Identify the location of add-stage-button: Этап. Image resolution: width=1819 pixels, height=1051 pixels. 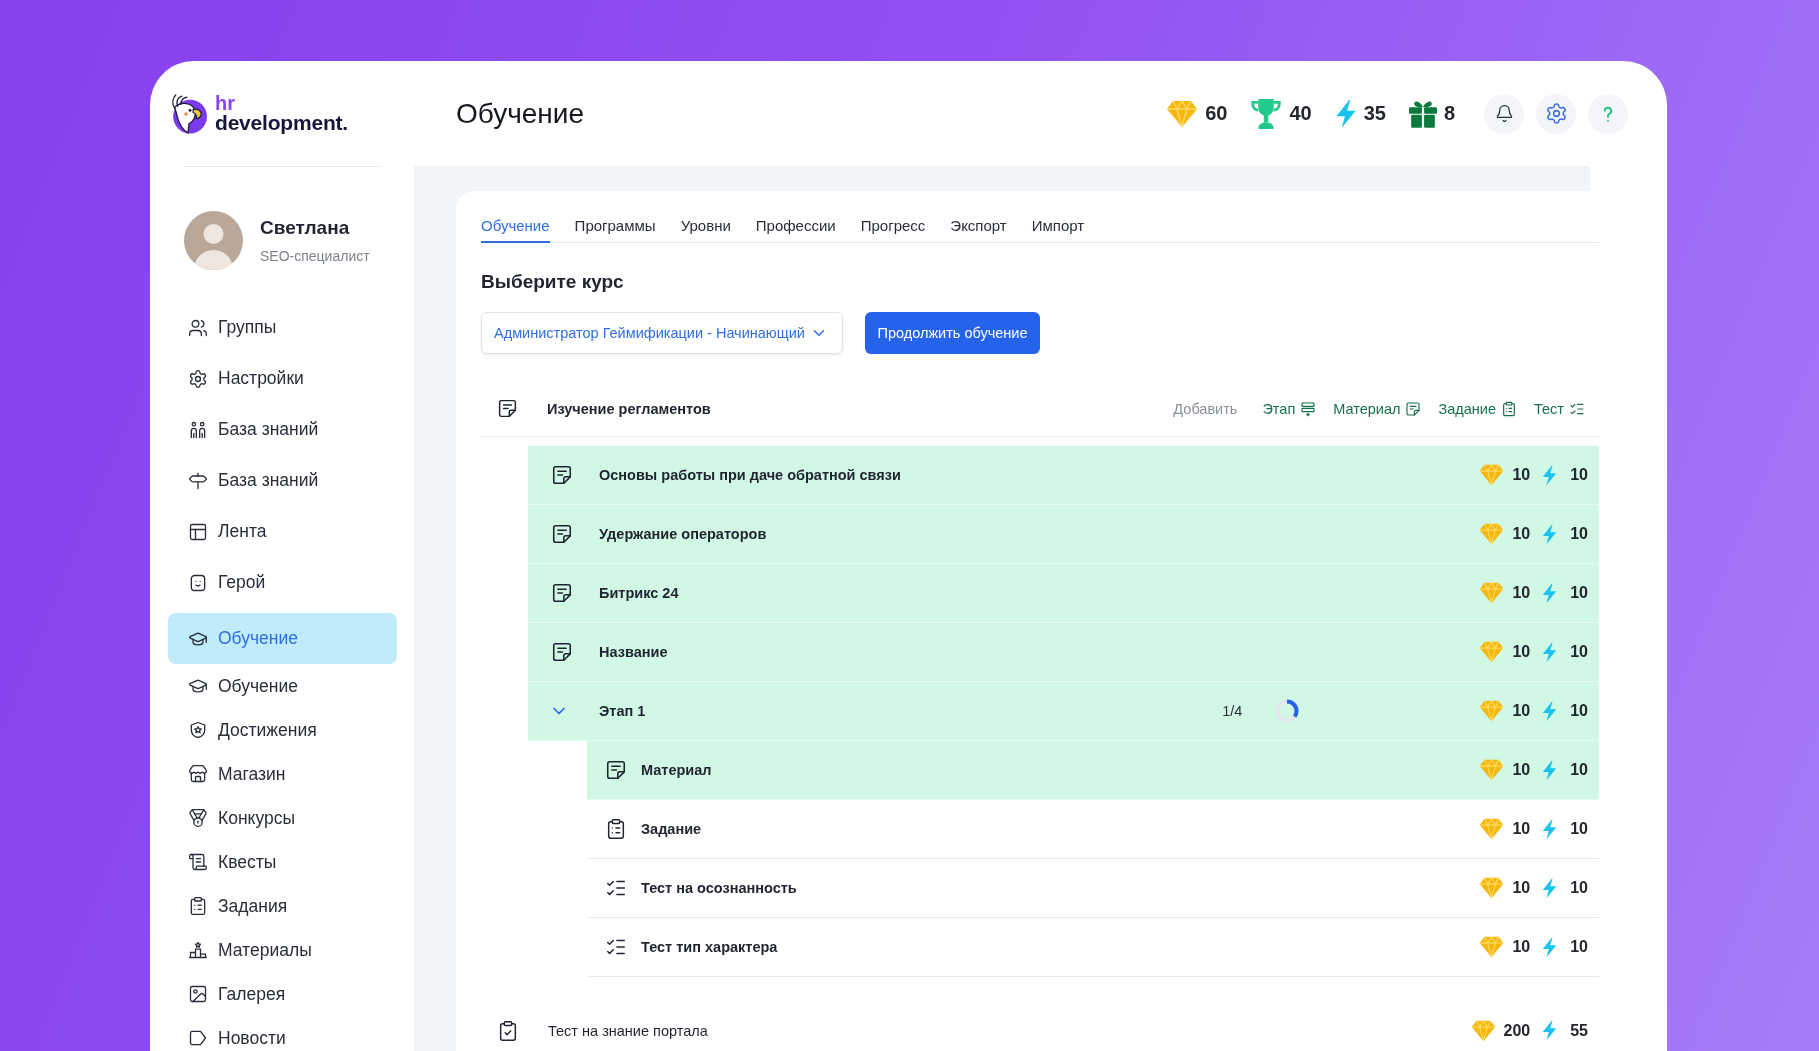
(1289, 408).